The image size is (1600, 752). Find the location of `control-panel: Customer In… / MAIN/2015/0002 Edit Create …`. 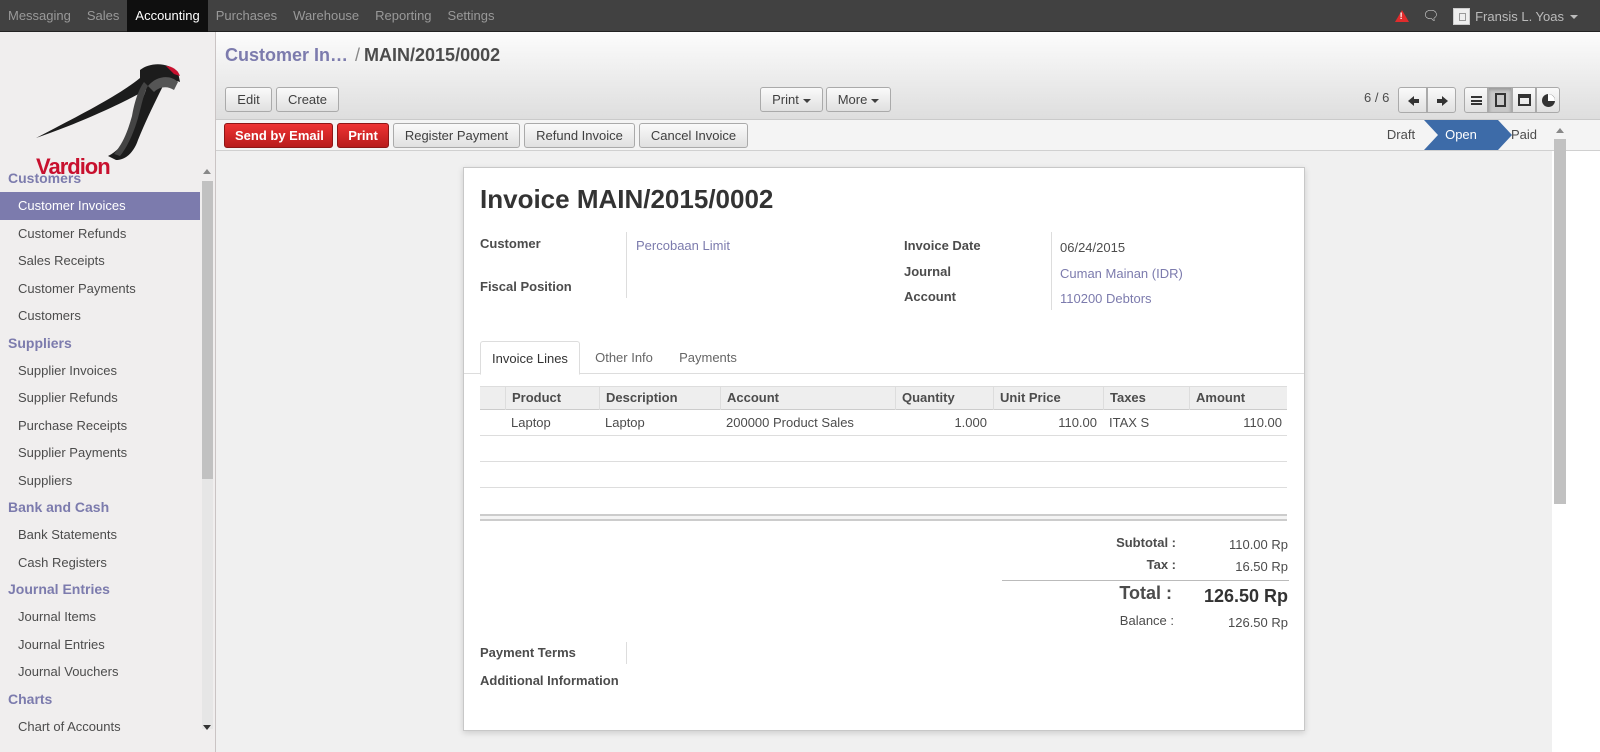

control-panel: Customer In… / MAIN/2015/0002 Edit Create … is located at coordinates (908, 76).